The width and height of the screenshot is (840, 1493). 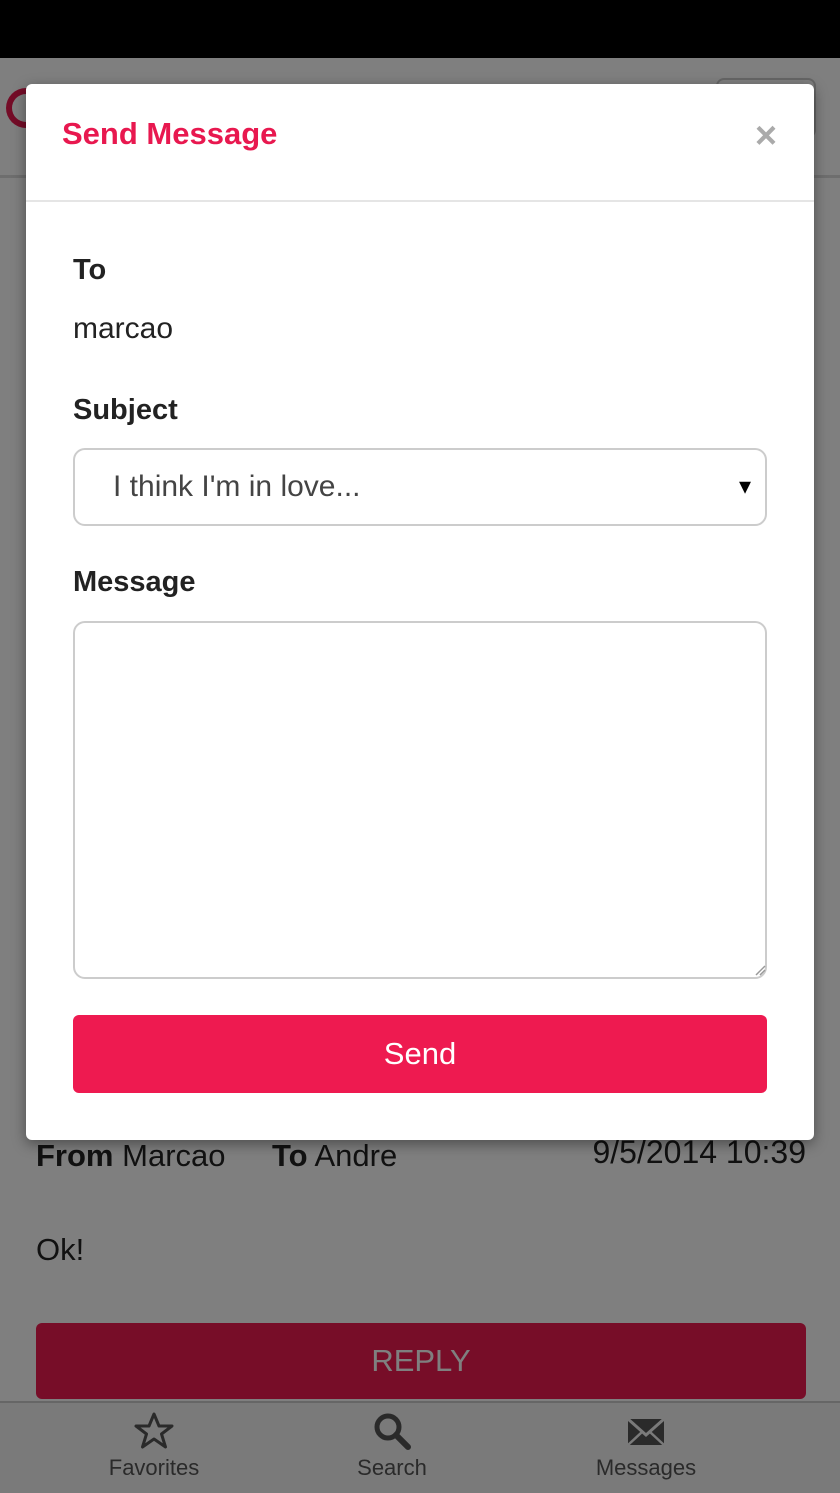 What do you see at coordinates (170, 133) in the screenshot?
I see `dialog-title: Send Message` at bounding box center [170, 133].